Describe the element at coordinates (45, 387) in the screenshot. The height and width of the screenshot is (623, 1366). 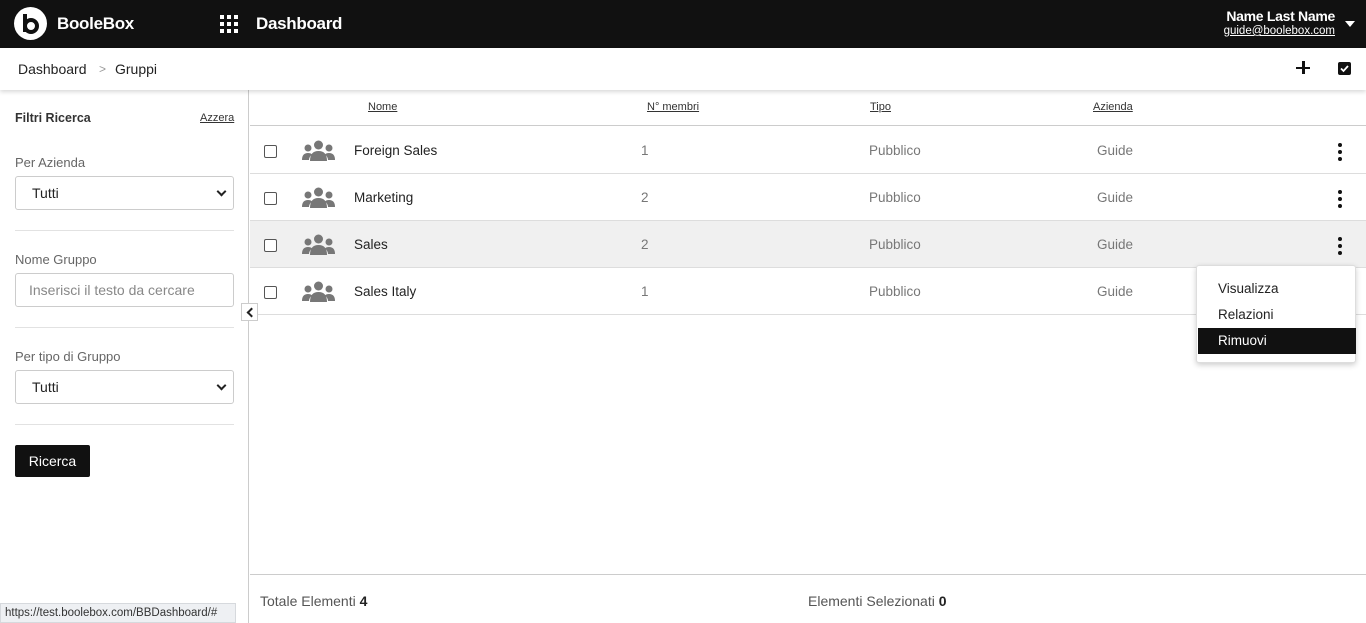
I see `group-type-select-value: Tutti` at that location.